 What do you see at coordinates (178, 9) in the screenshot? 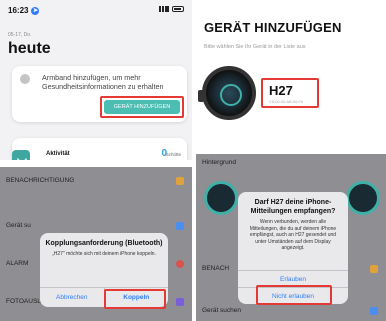
I see `battery-icon` at bounding box center [178, 9].